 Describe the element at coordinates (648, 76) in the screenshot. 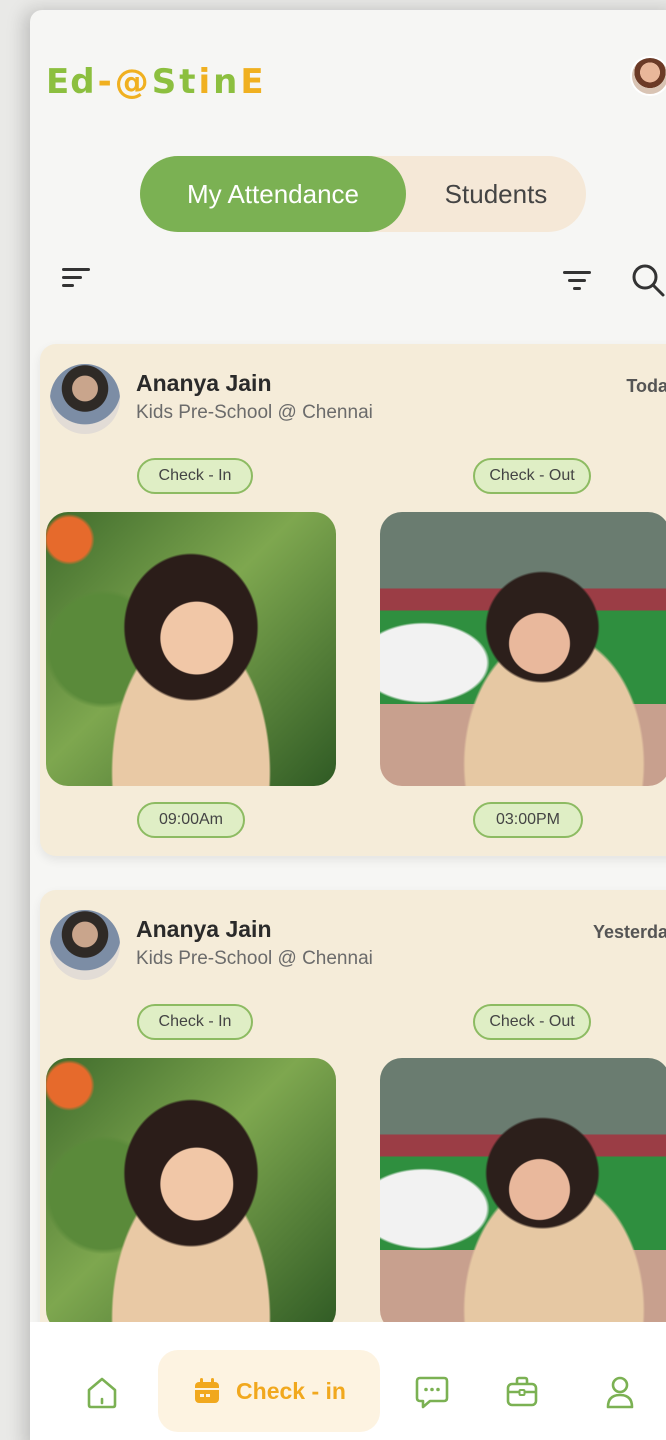

I see `user-avatar` at that location.